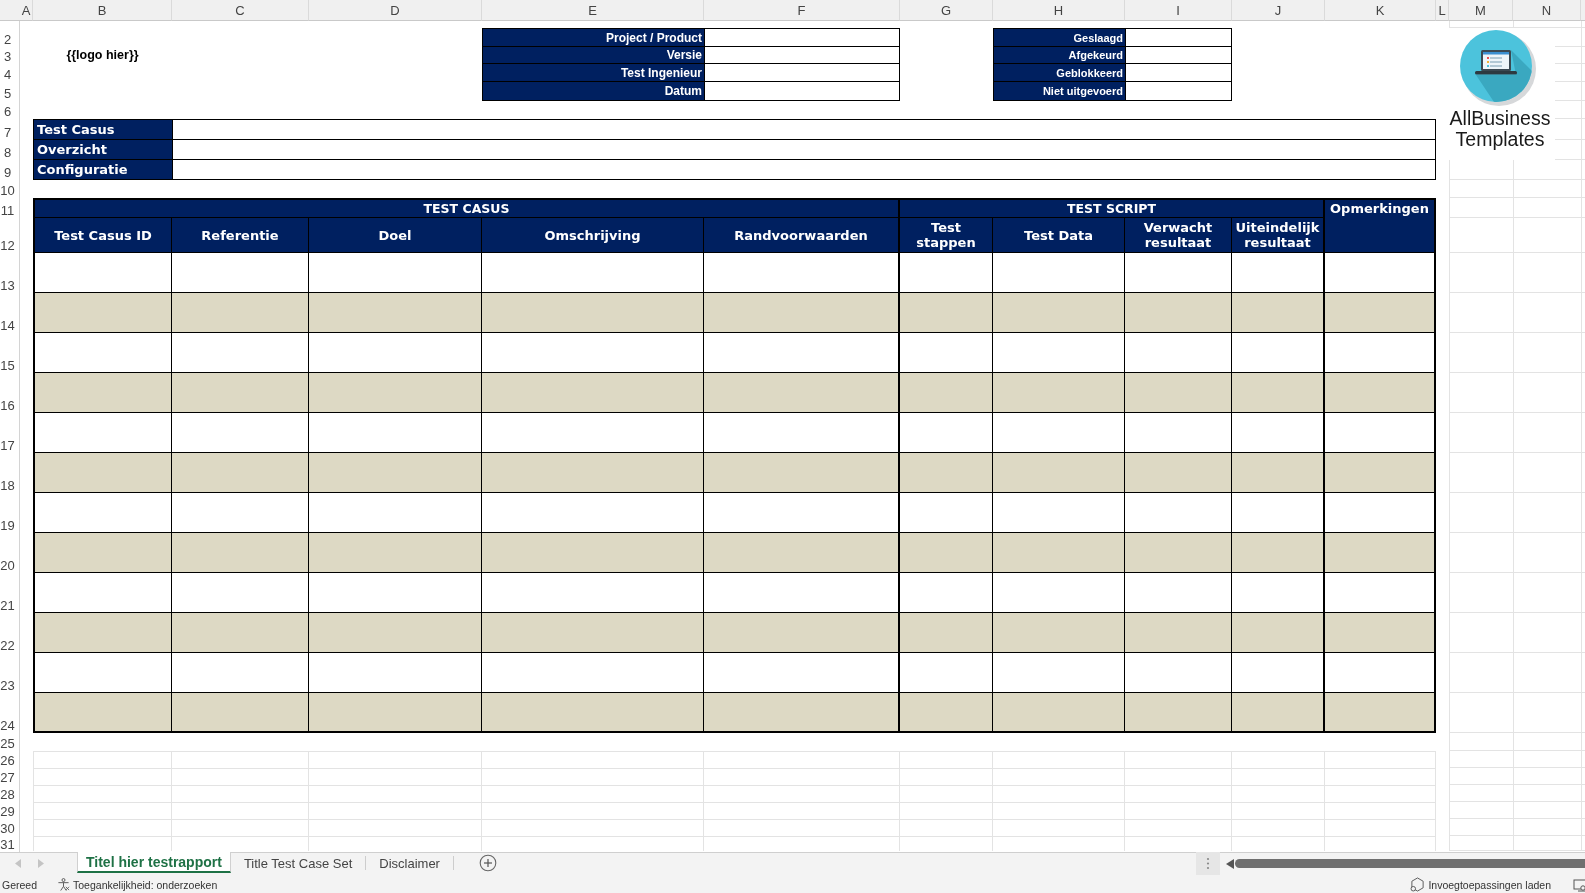 The image size is (1585, 893). Describe the element at coordinates (154, 862) in the screenshot. I see `sheet-tab: Titel hier testrapport` at that location.